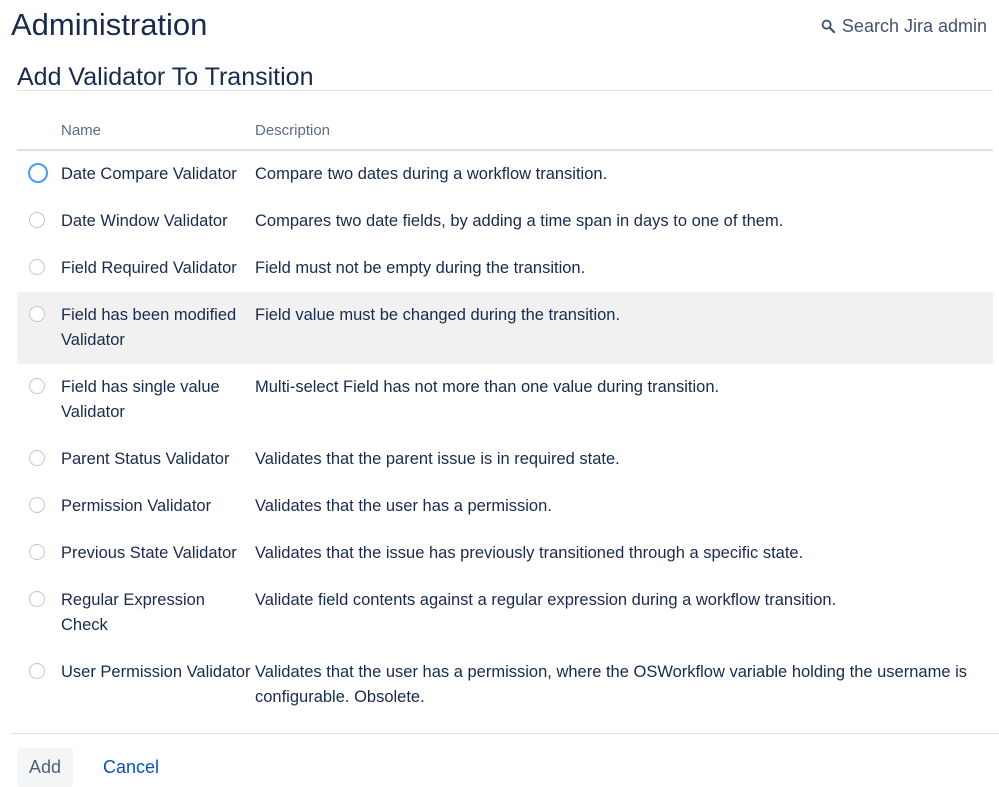  What do you see at coordinates (131, 767) in the screenshot?
I see `cancel-link: Cancel` at bounding box center [131, 767].